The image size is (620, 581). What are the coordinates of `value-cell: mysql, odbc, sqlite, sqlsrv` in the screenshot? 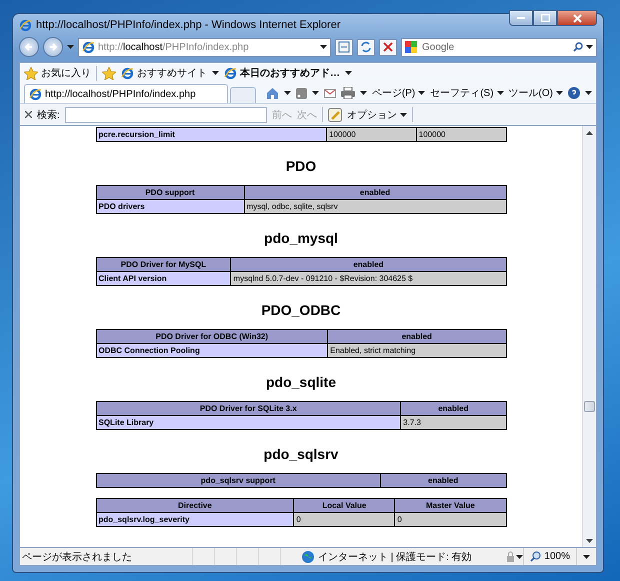 It's located at (375, 207).